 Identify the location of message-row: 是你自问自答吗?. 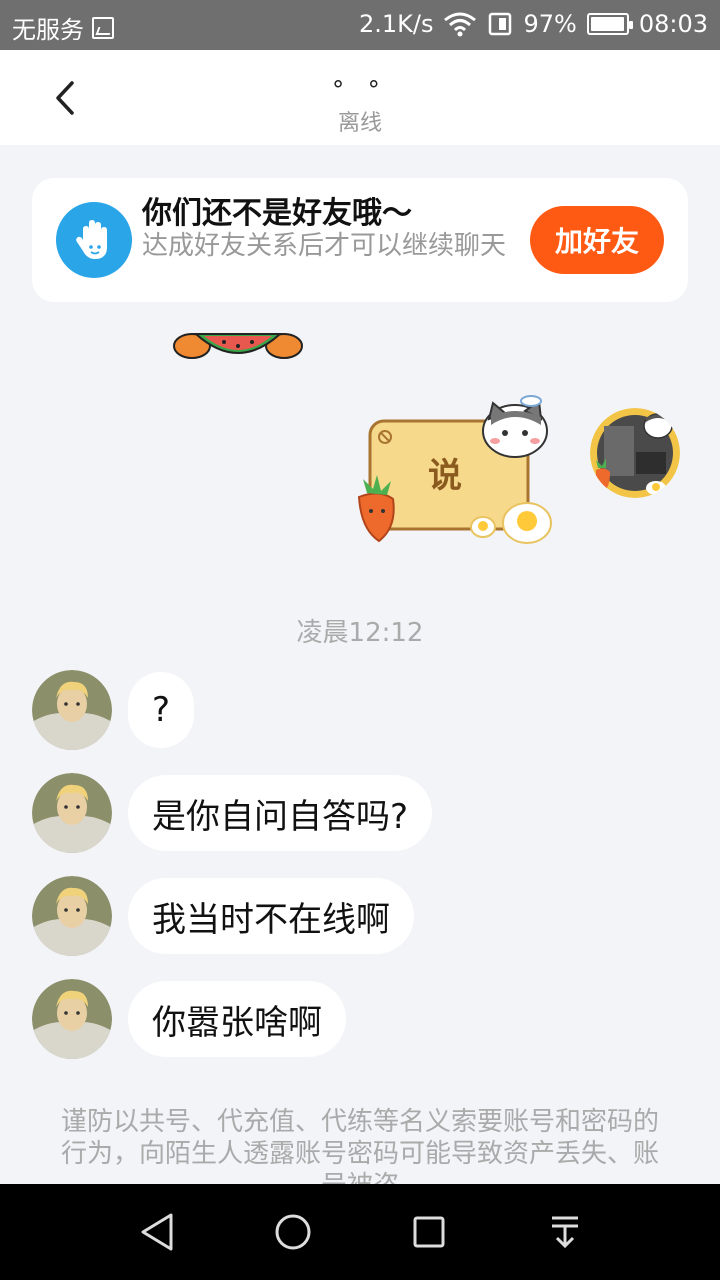
(232, 813).